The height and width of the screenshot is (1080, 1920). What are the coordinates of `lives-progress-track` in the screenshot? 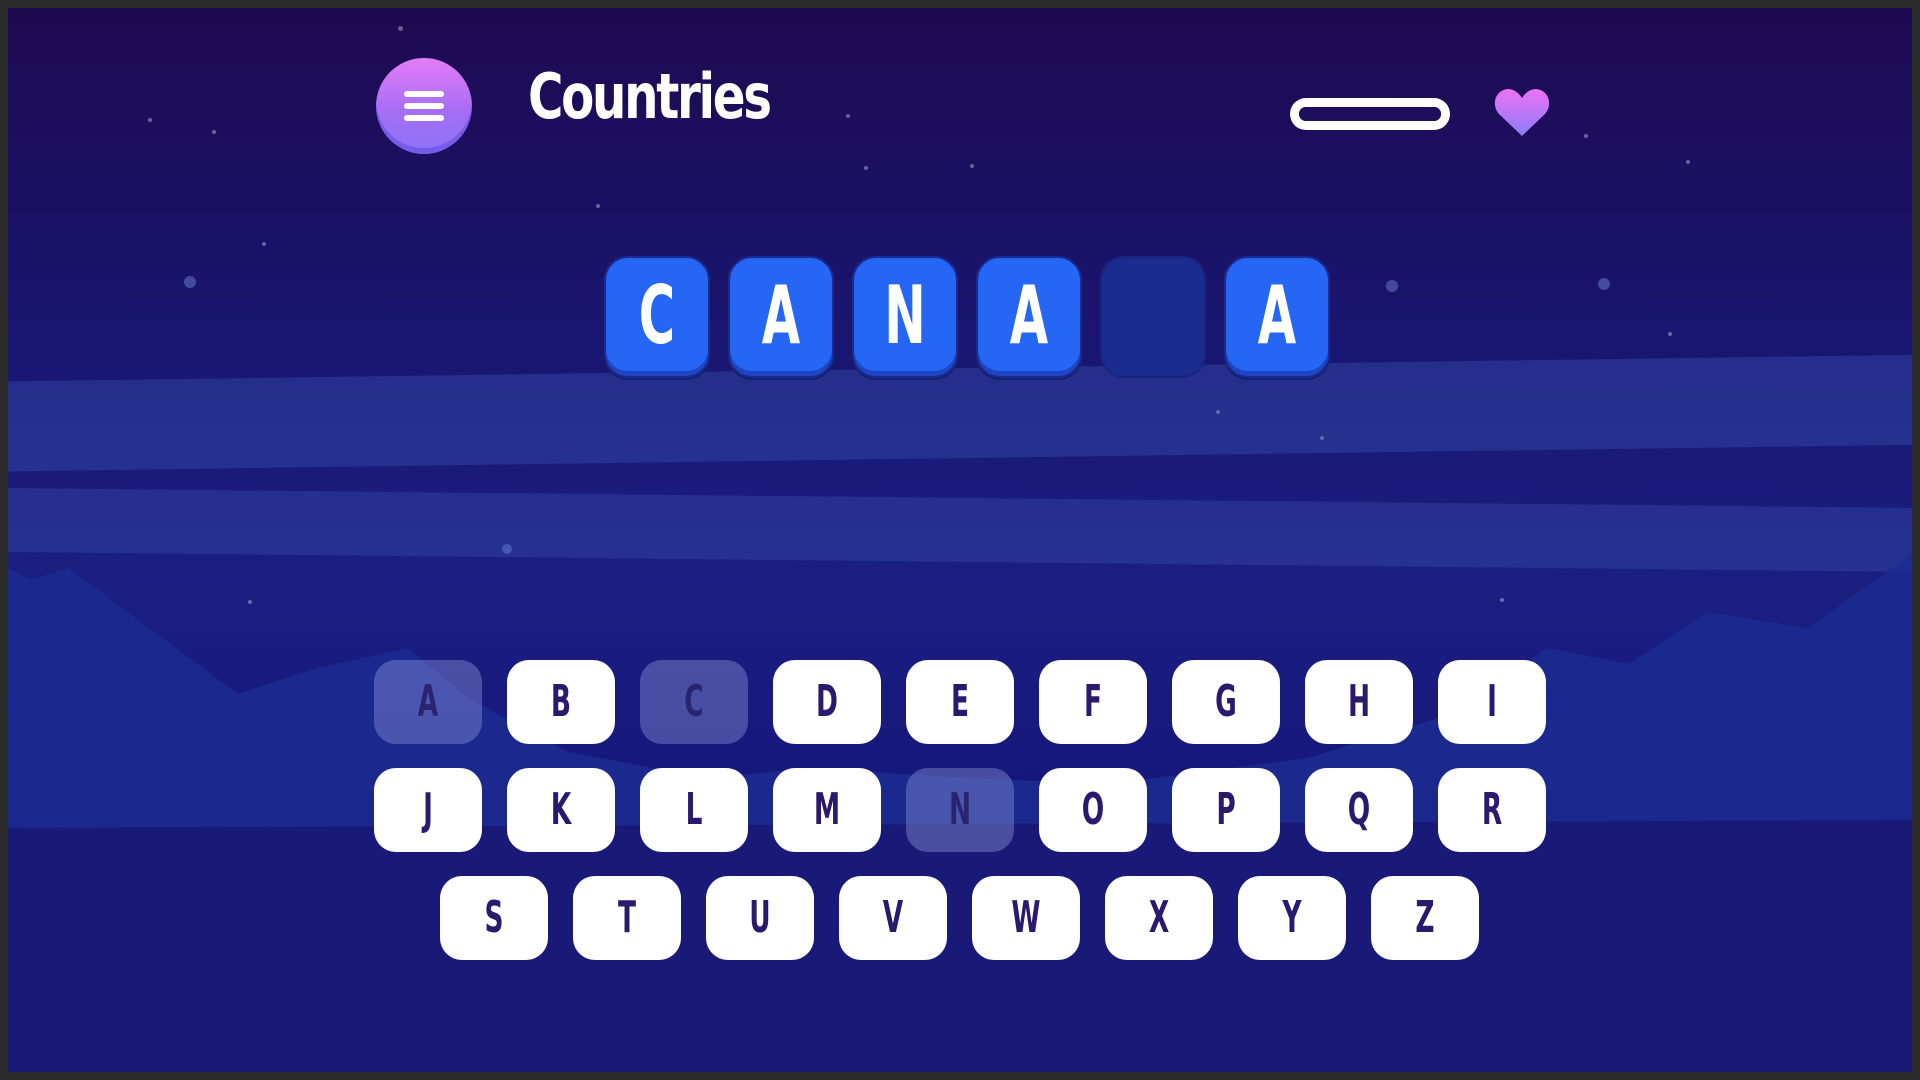 It's located at (1370, 114).